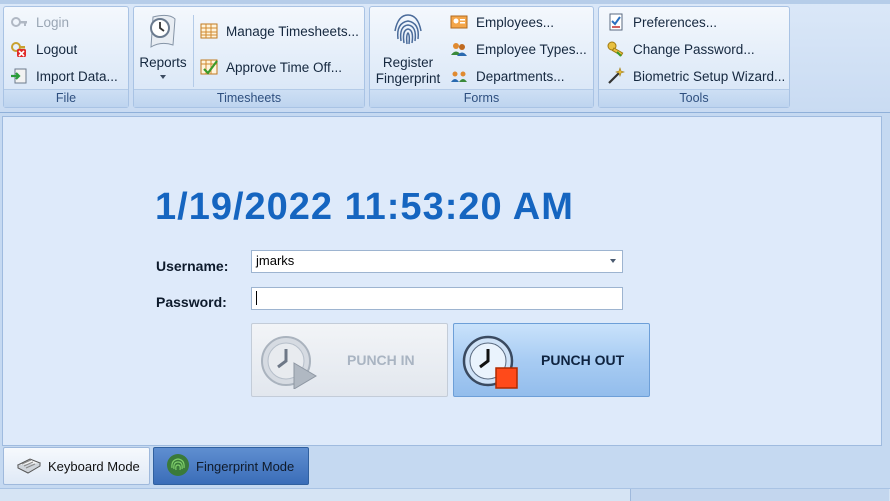 The height and width of the screenshot is (501, 890). I want to click on login-button: Login, so click(39, 22).